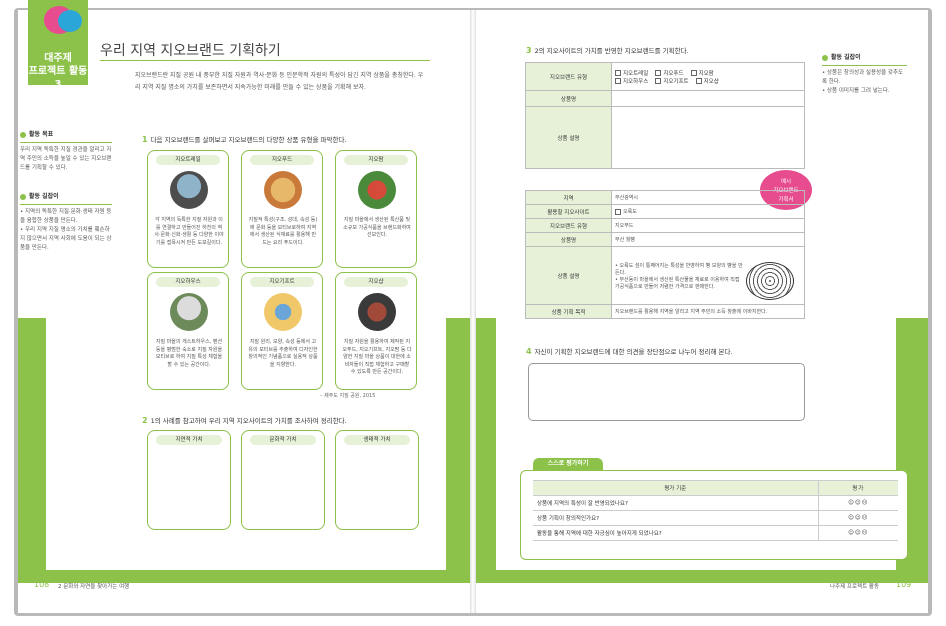 The height and width of the screenshot is (626, 946). I want to click on product-desc-field, so click(708, 137).